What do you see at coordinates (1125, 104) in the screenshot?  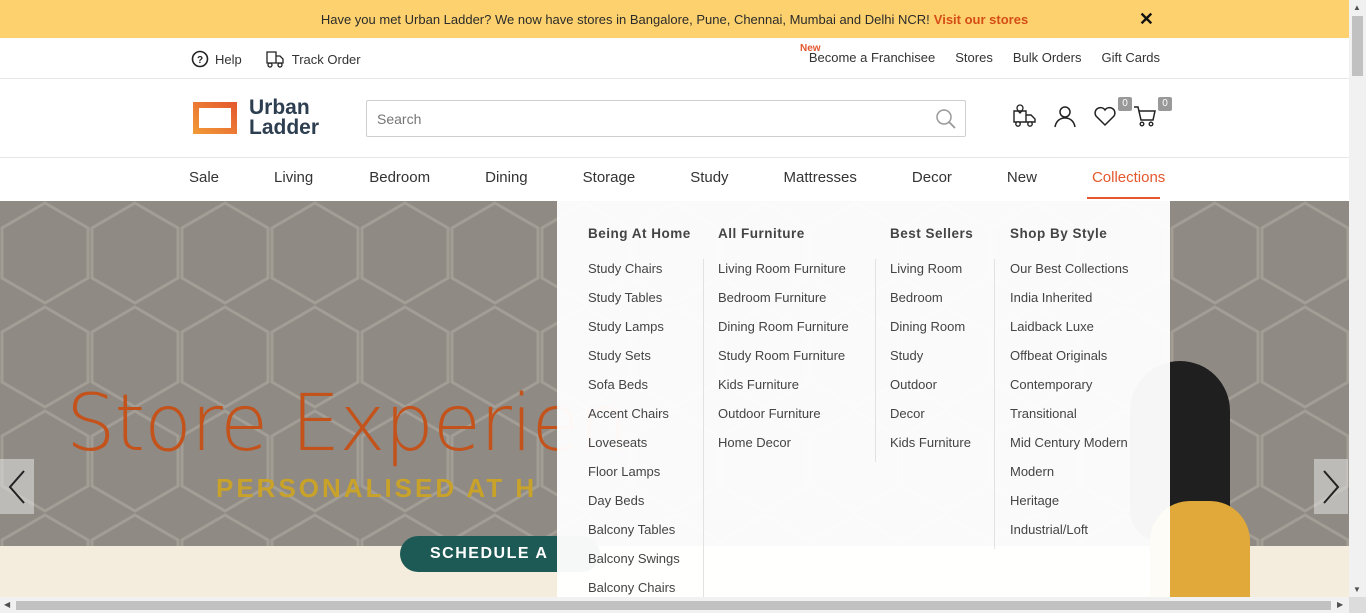 I see `wishlist-count: 0` at bounding box center [1125, 104].